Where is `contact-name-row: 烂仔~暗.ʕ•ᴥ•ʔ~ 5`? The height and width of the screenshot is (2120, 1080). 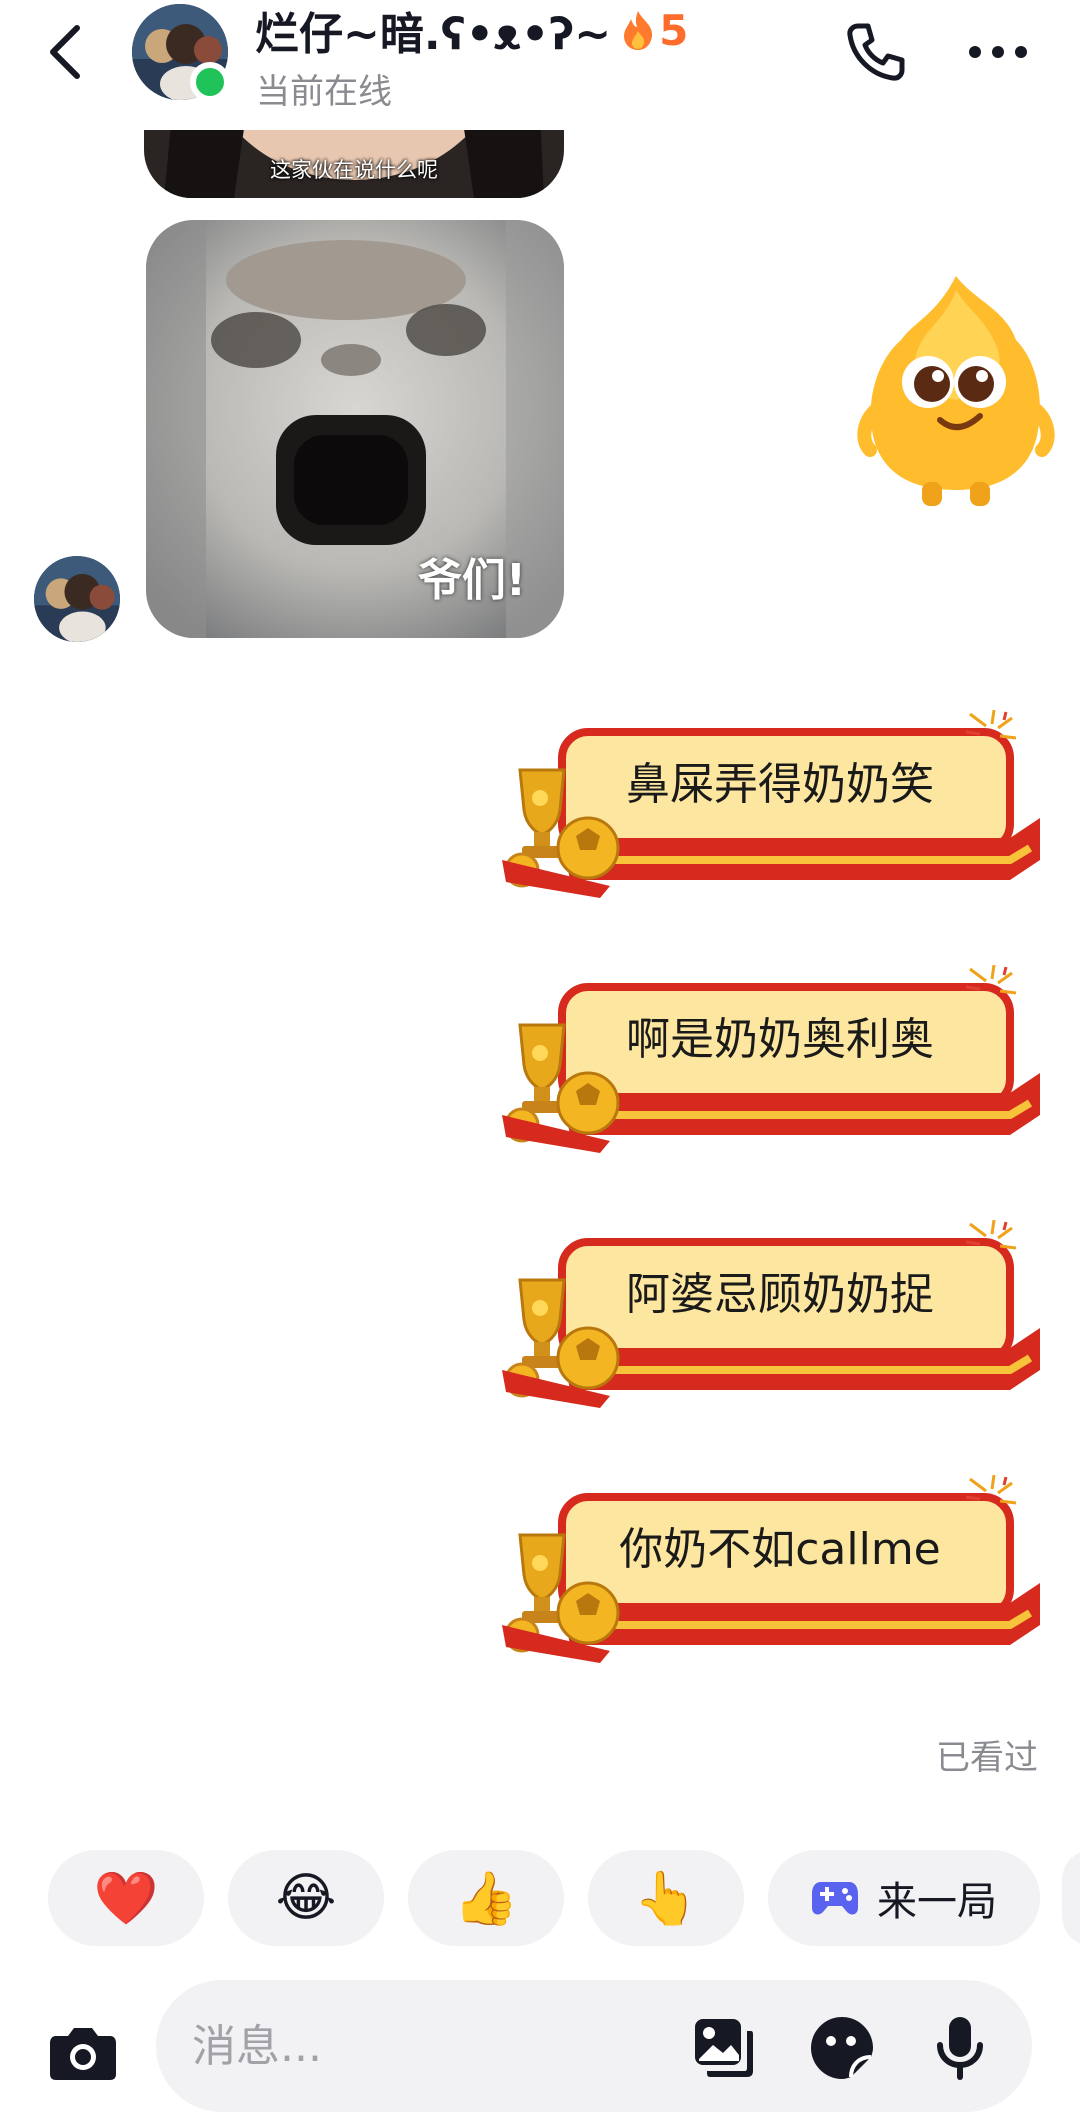 contact-name-row: 烂仔~暗.ʕ•ᴥ•ʔ~ 5 is located at coordinates (471, 31).